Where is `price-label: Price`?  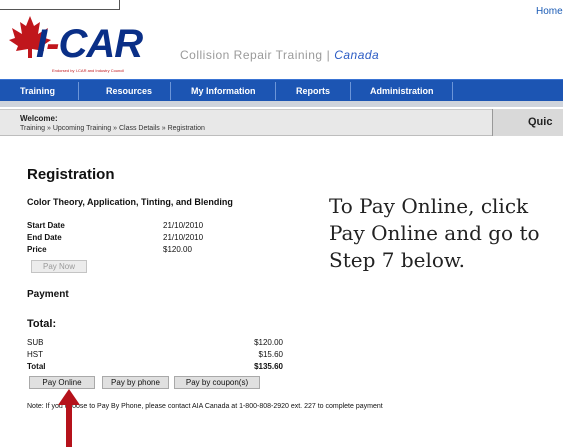 price-label: Price is located at coordinates (37, 249).